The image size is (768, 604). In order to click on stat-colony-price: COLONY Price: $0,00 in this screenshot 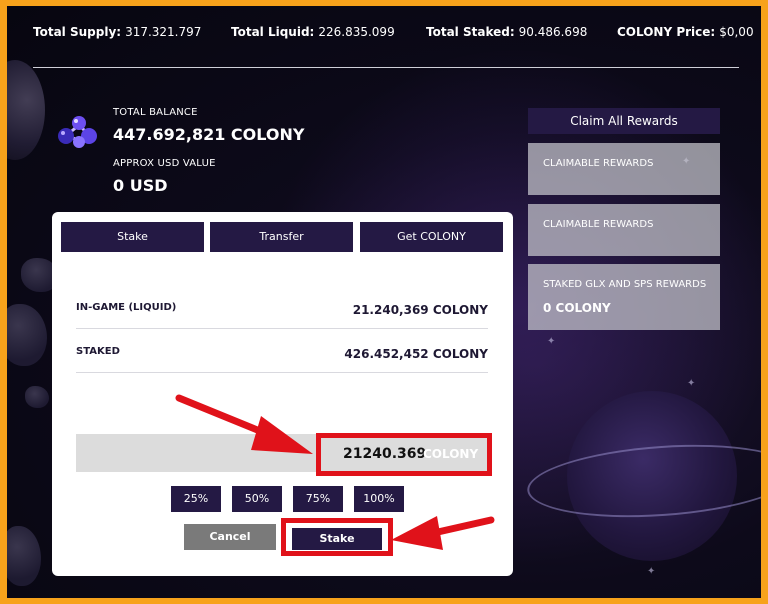, I will do `click(685, 32)`.